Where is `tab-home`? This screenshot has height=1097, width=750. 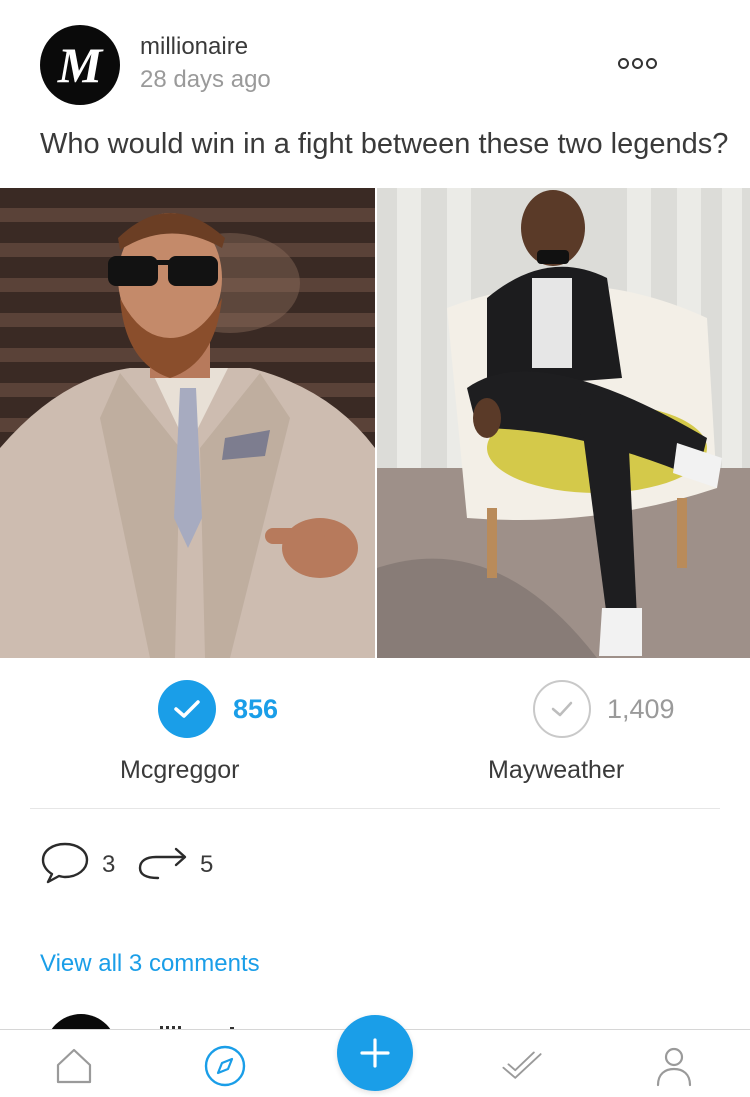 tab-home is located at coordinates (74, 1066).